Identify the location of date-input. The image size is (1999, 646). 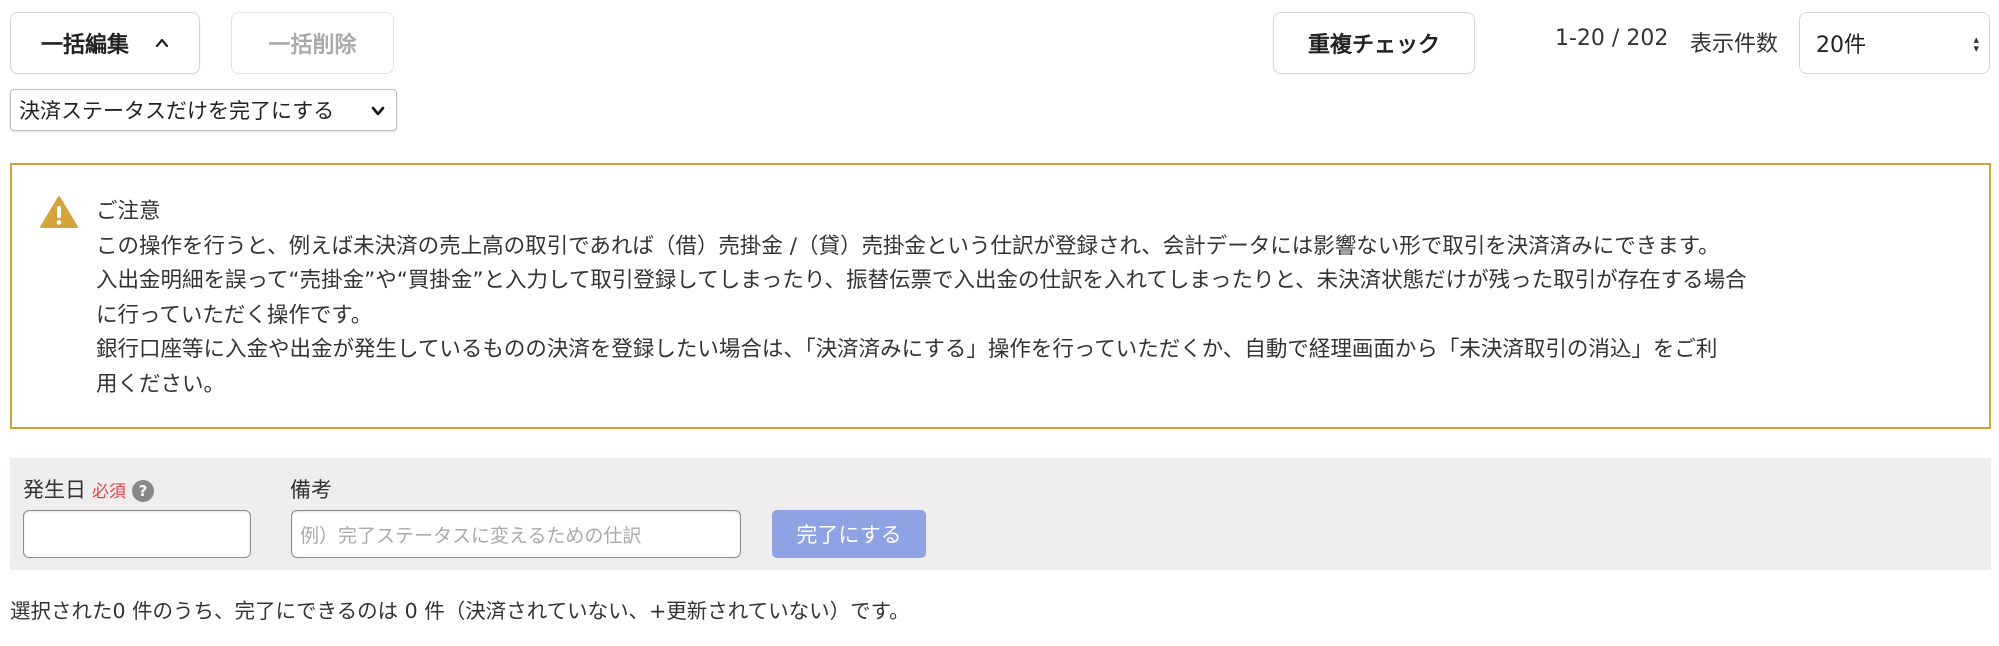
(137, 534).